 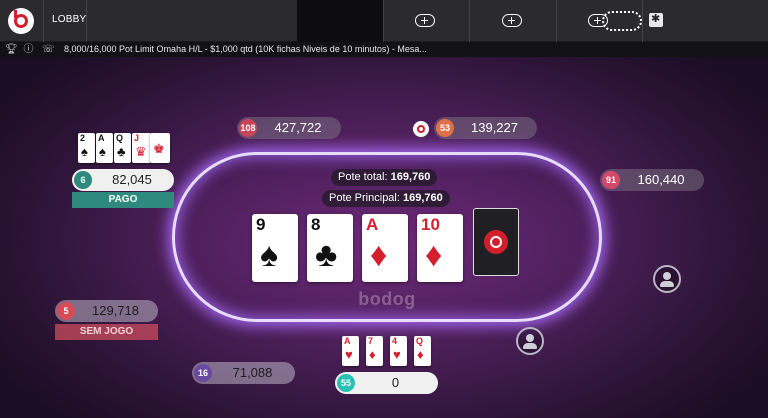 I want to click on player-seat-6: 6 82,045, so click(x=123, y=180).